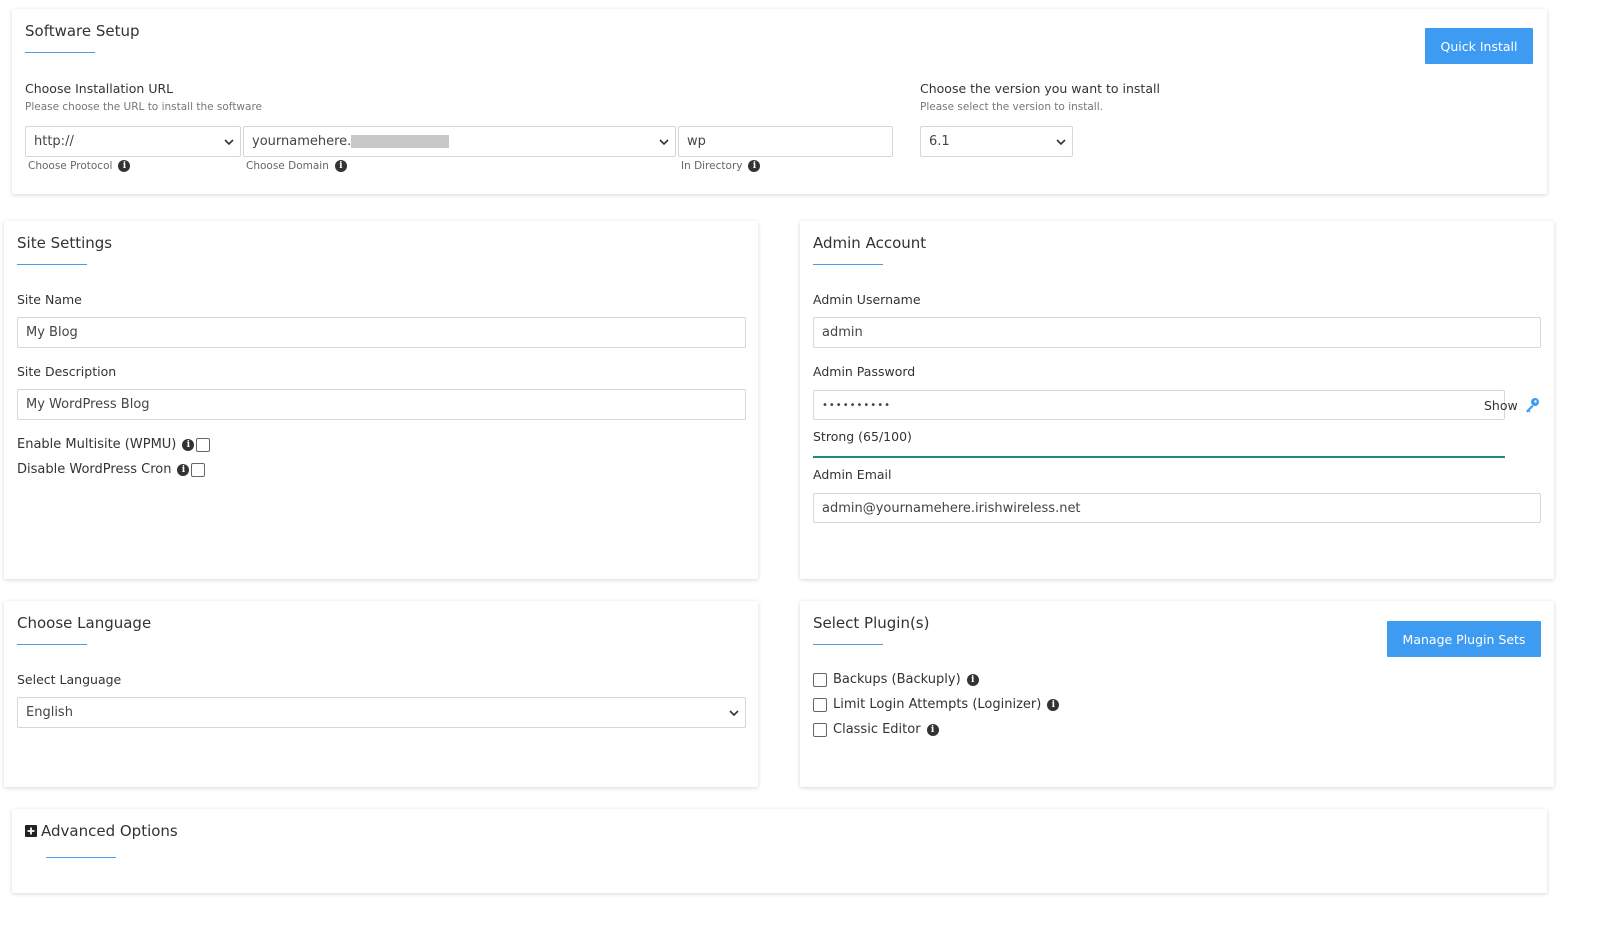 This screenshot has width=1621, height=938. I want to click on language-title: Choose Language, so click(84, 623).